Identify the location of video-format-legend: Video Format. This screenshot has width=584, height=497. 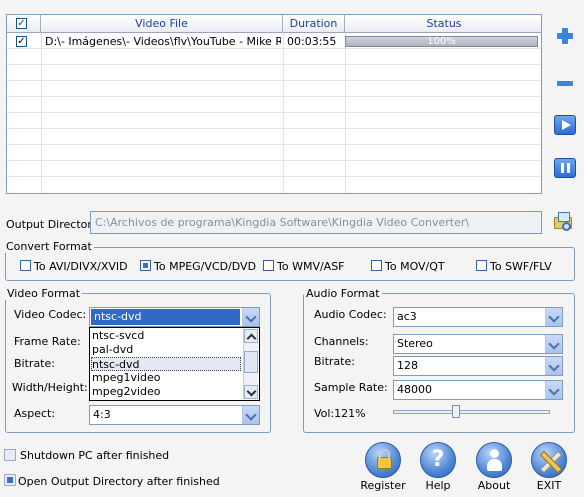
(44, 293).